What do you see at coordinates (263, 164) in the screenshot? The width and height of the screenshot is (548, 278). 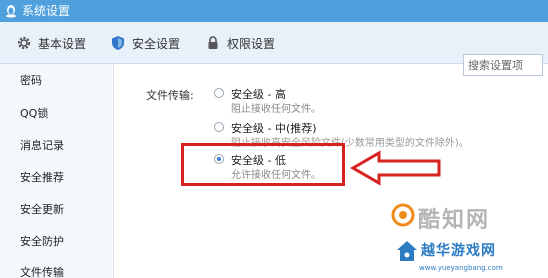 I see `annotation-highlight-box` at bounding box center [263, 164].